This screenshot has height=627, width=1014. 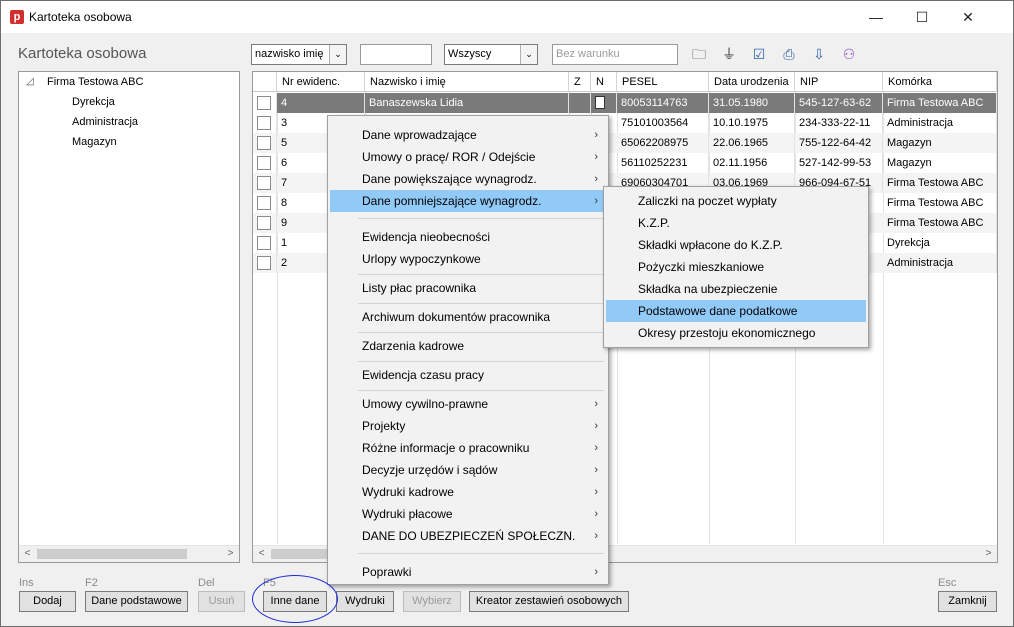 What do you see at coordinates (839, 163) in the screenshot?
I see `cell-nip: 527-142-99-53` at bounding box center [839, 163].